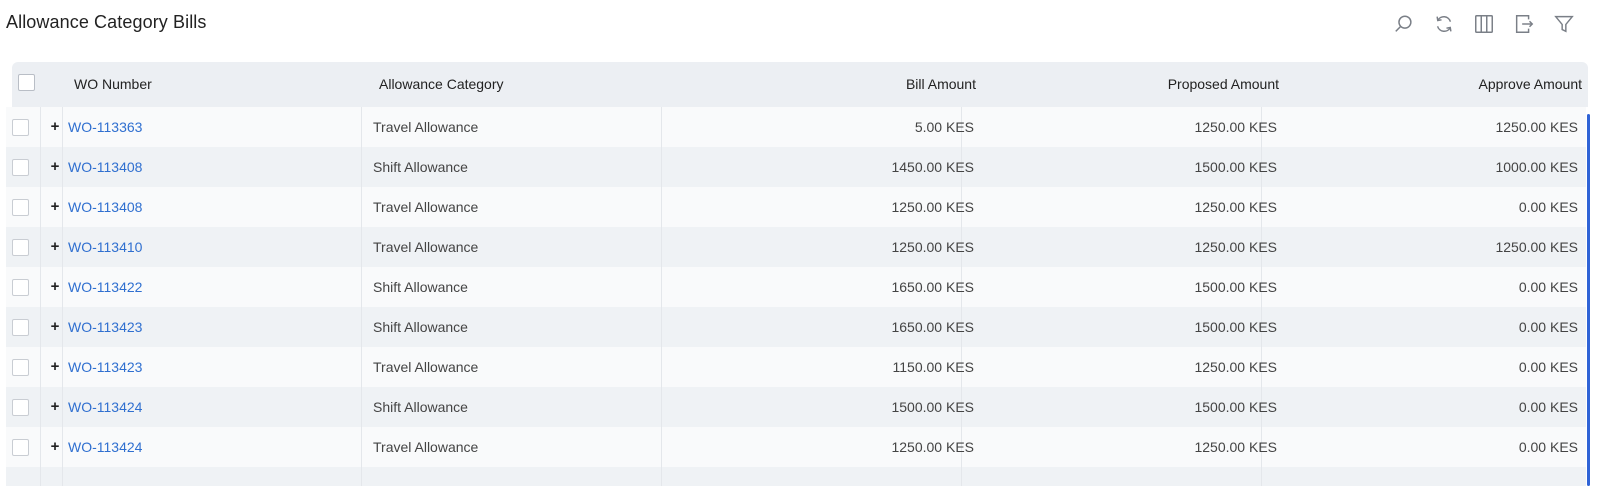  Describe the element at coordinates (1223, 84) in the screenshot. I see `header-proposed-amount: Proposed Amount` at that location.